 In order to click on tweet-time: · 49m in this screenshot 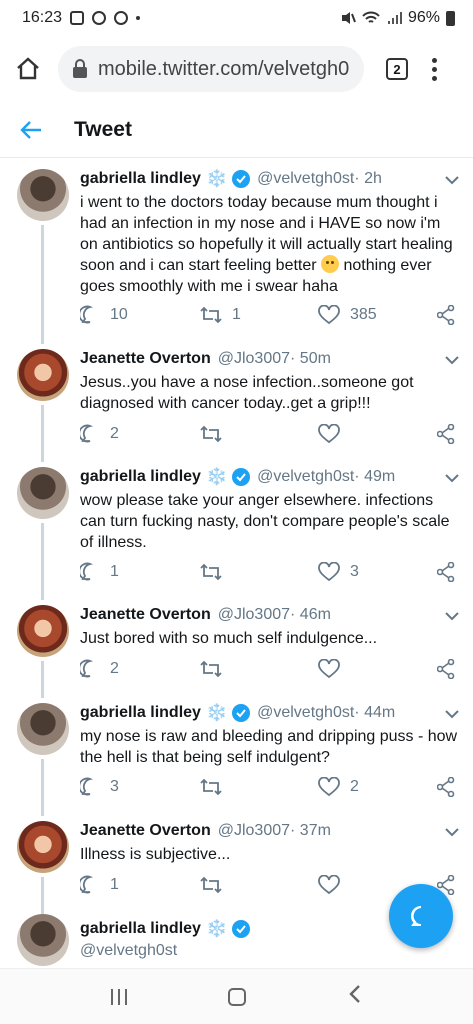, I will do `click(375, 476)`.